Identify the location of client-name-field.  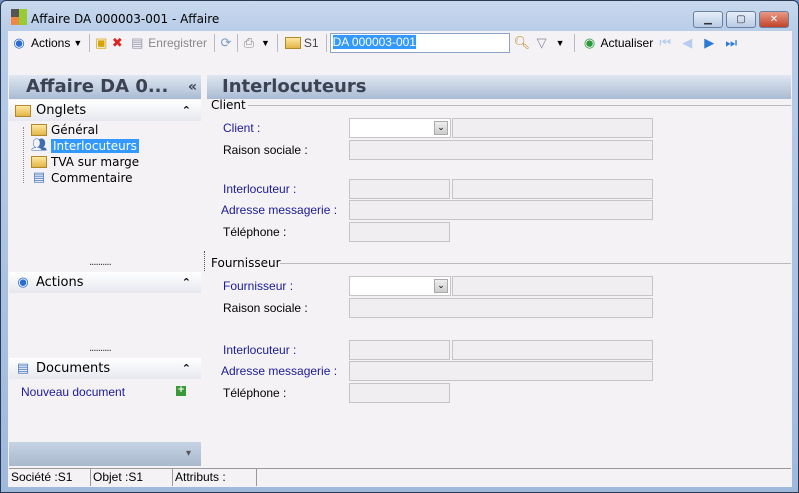
(552, 128).